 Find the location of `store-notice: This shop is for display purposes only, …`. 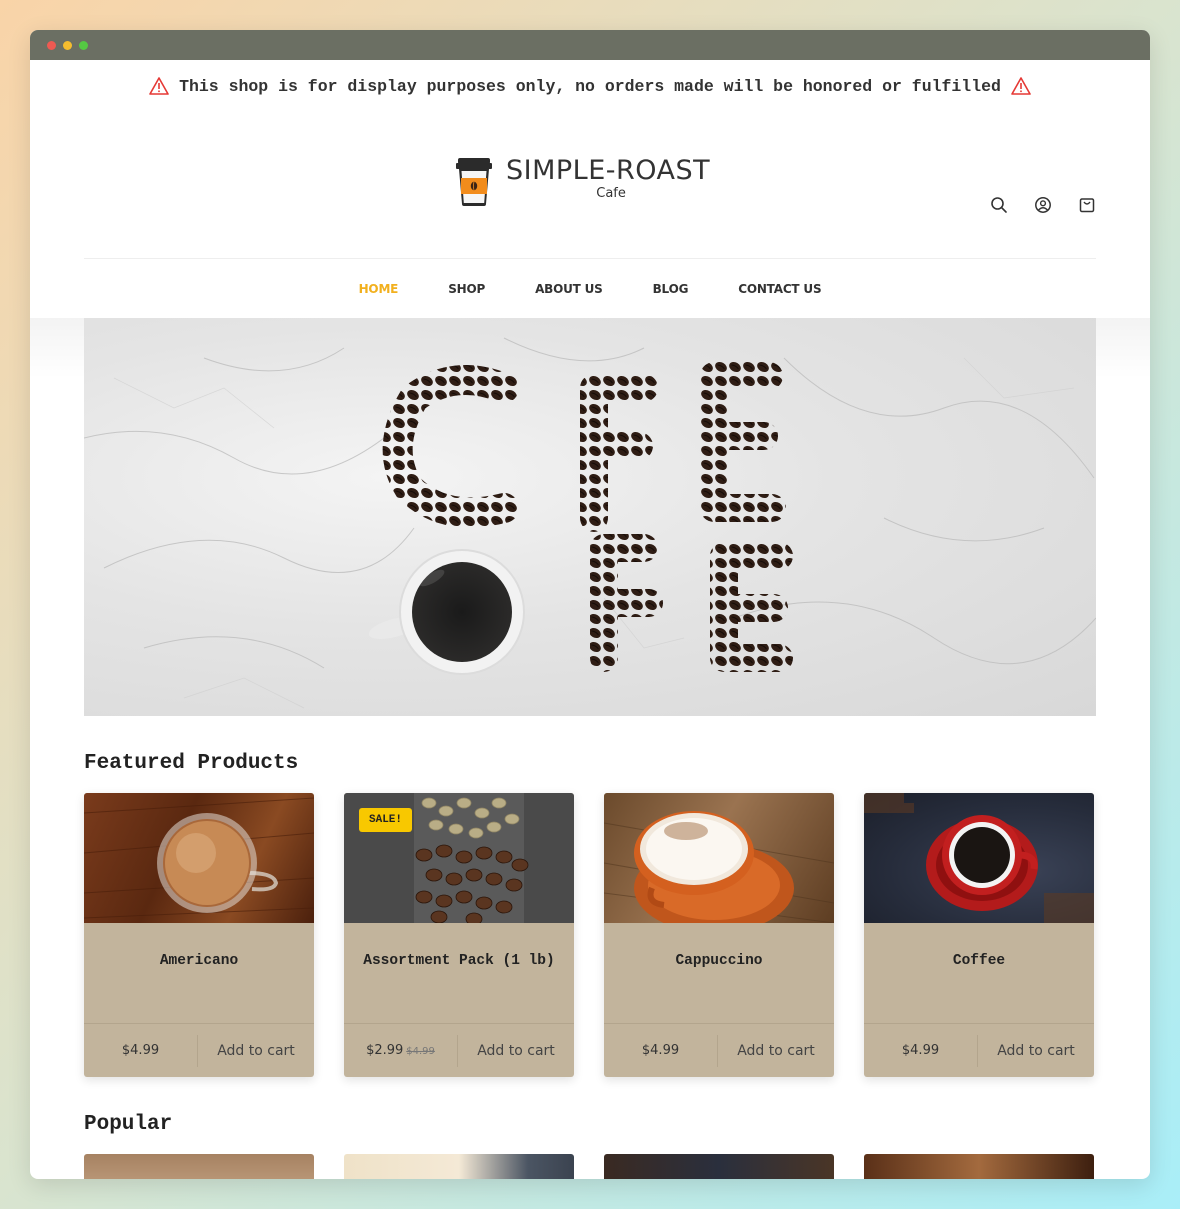

store-notice: This shop is for display purposes only, … is located at coordinates (590, 86).